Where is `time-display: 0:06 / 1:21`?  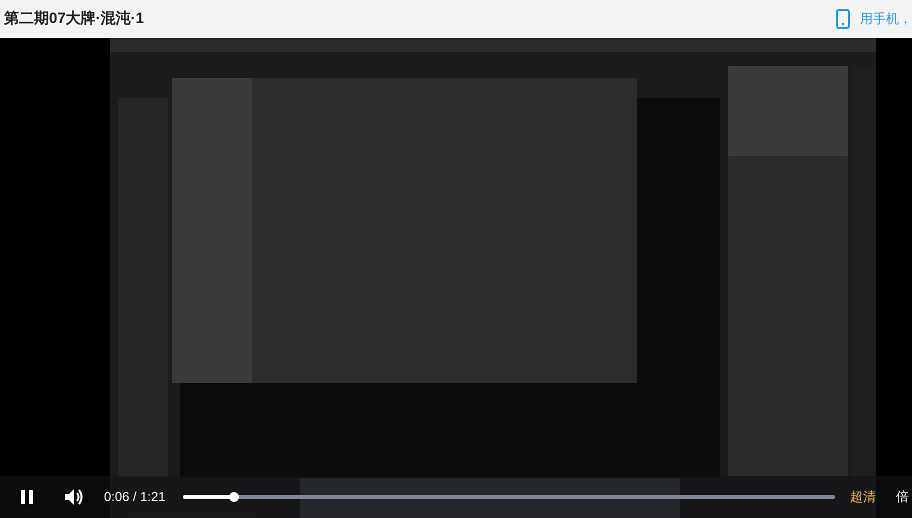 time-display: 0:06 / 1:21 is located at coordinates (135, 497).